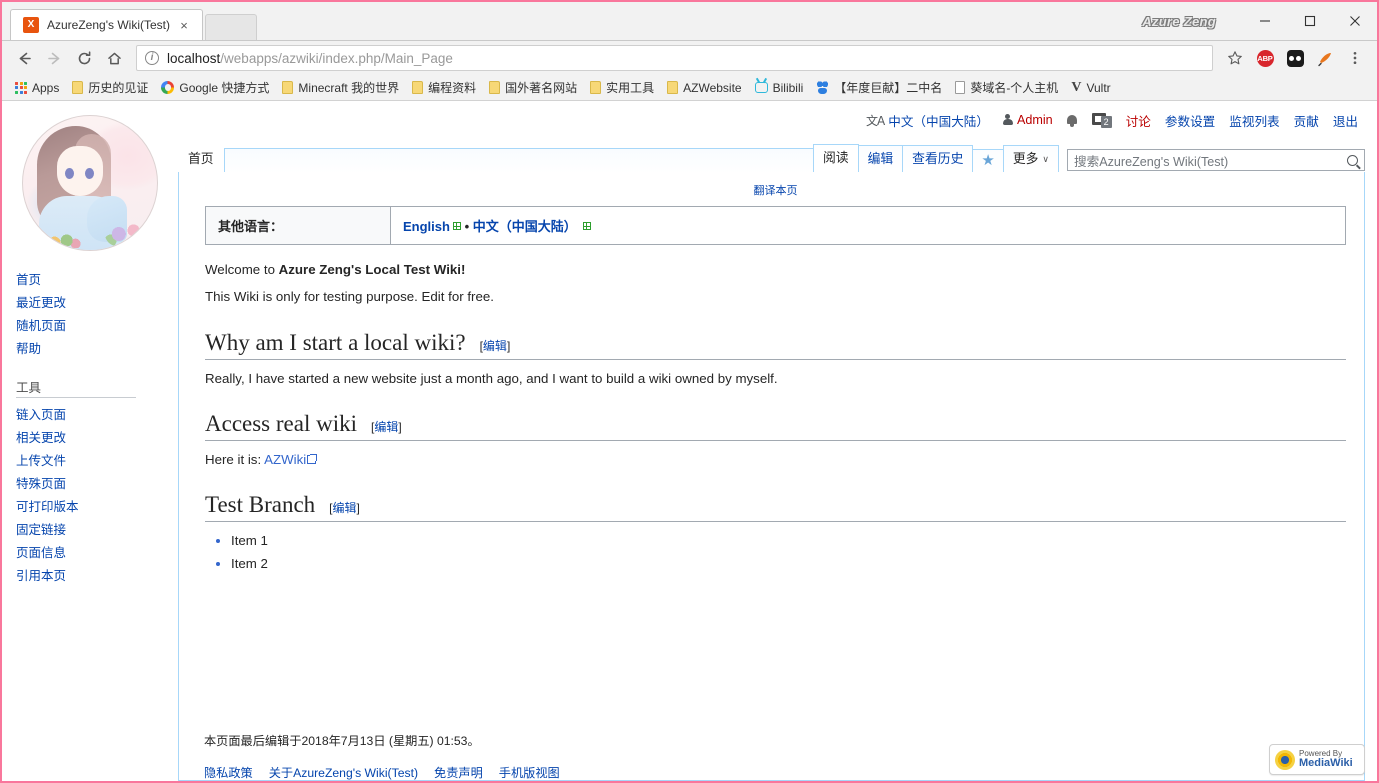  What do you see at coordinates (41, 576) in the screenshot?
I see `sidebar-item-cite-this-page: 引用本页` at bounding box center [41, 576].